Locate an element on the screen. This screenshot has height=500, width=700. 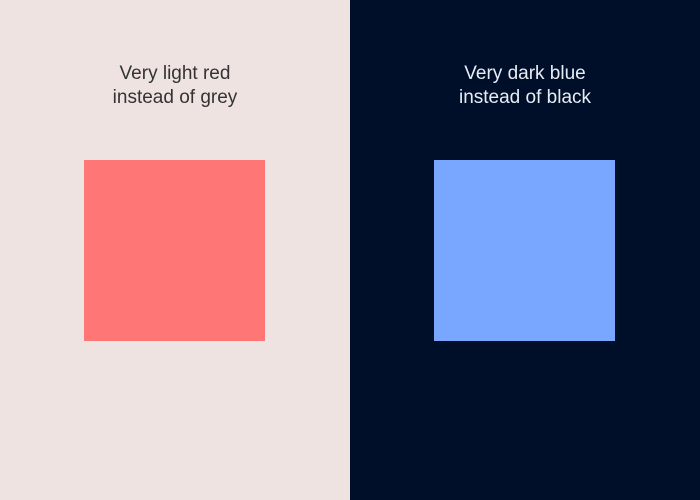
dark-blue-caption: Very dark blue instead of black is located at coordinates (525, 85).